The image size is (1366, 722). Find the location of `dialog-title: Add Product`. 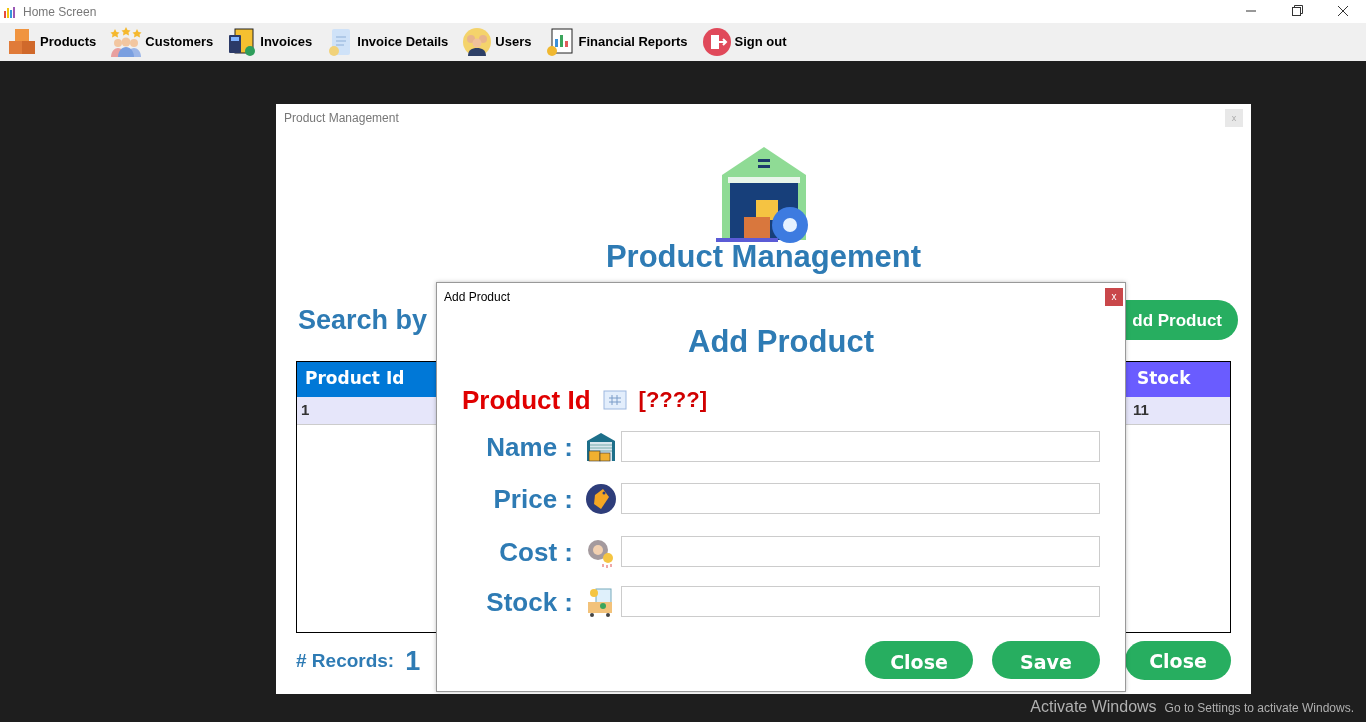

dialog-title: Add Product is located at coordinates (477, 297).